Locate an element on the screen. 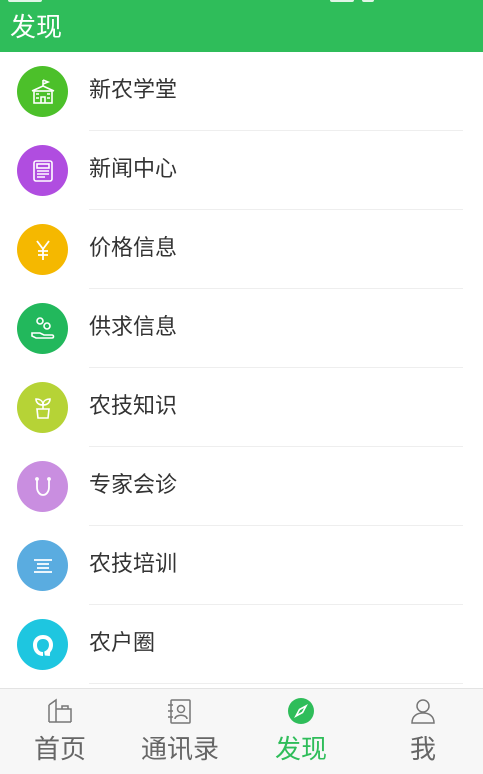 Image resolution: width=483 pixels, height=774 pixels. divider is located at coordinates (276, 683).